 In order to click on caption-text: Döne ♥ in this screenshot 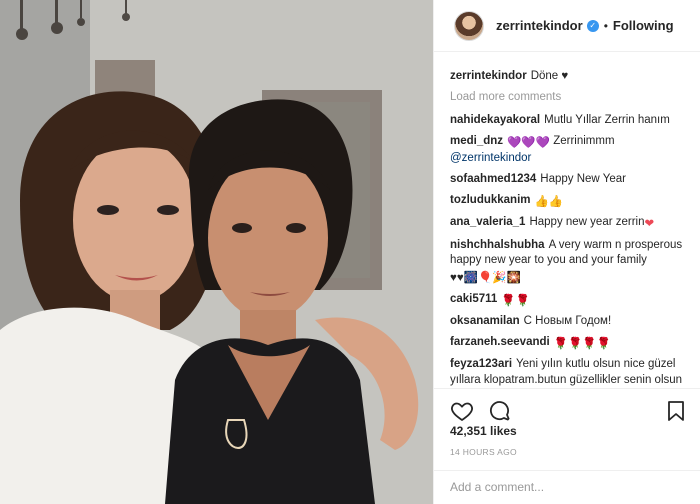, I will do `click(549, 76)`.